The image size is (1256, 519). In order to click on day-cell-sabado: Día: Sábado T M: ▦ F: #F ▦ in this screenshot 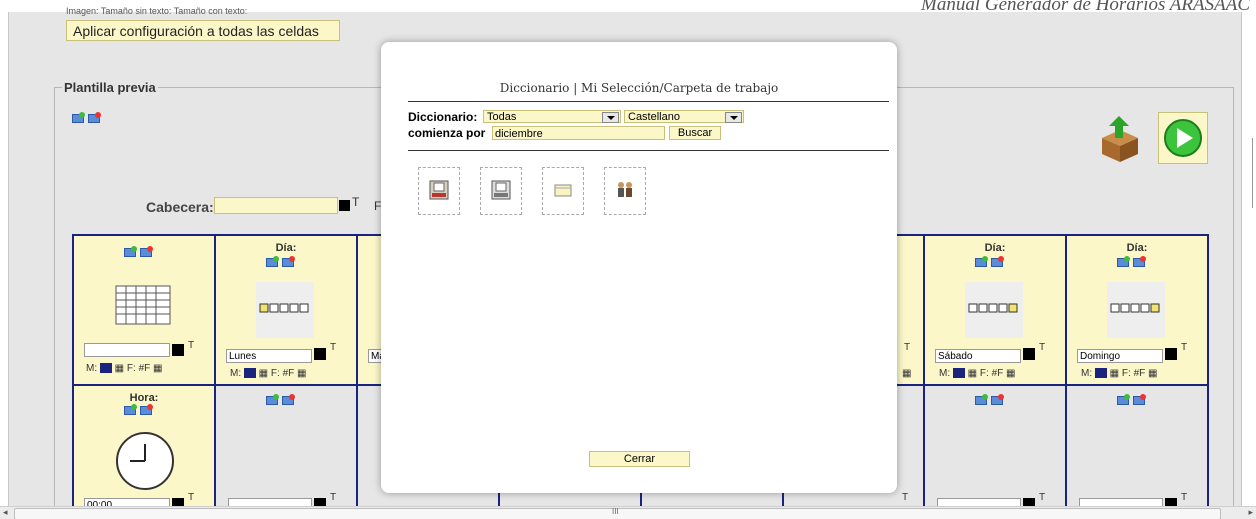, I will do `click(995, 310)`.